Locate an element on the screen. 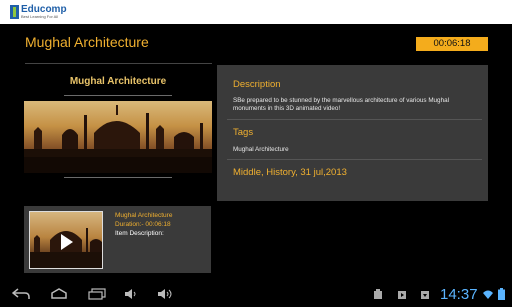 The width and height of the screenshot is (512, 307). video-thumbnail is located at coordinates (66, 240).